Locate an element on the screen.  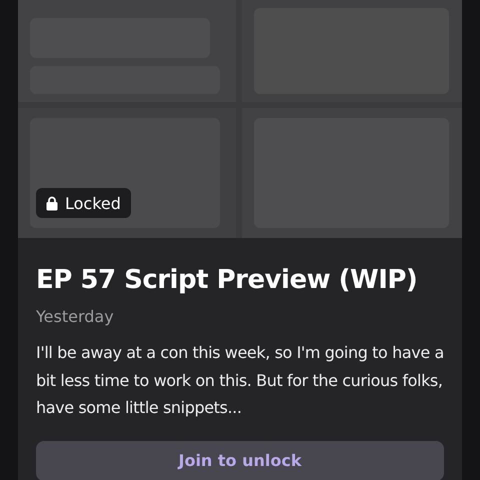
post-title: EP 57 Script Preview (WIP) is located at coordinates (227, 280).